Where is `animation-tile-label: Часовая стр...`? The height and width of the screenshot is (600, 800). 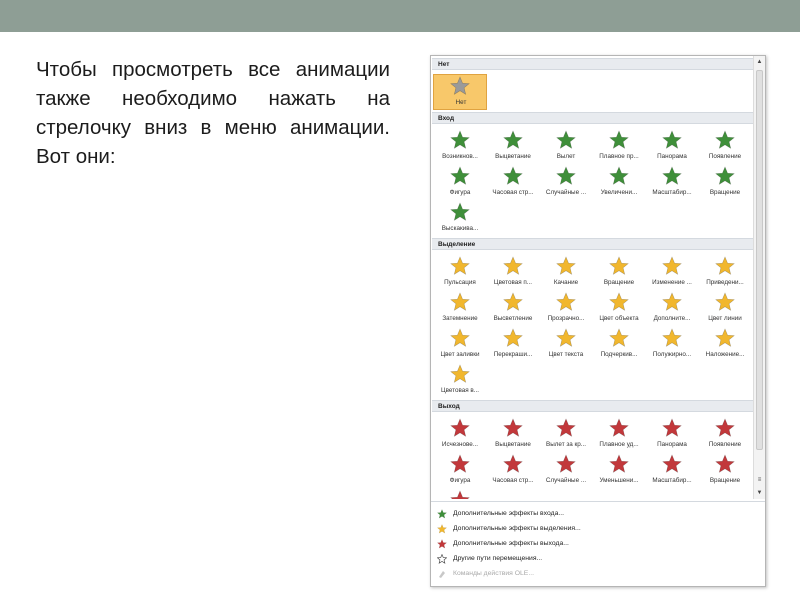
animation-tile-label: Часовая стр... is located at coordinates (513, 192).